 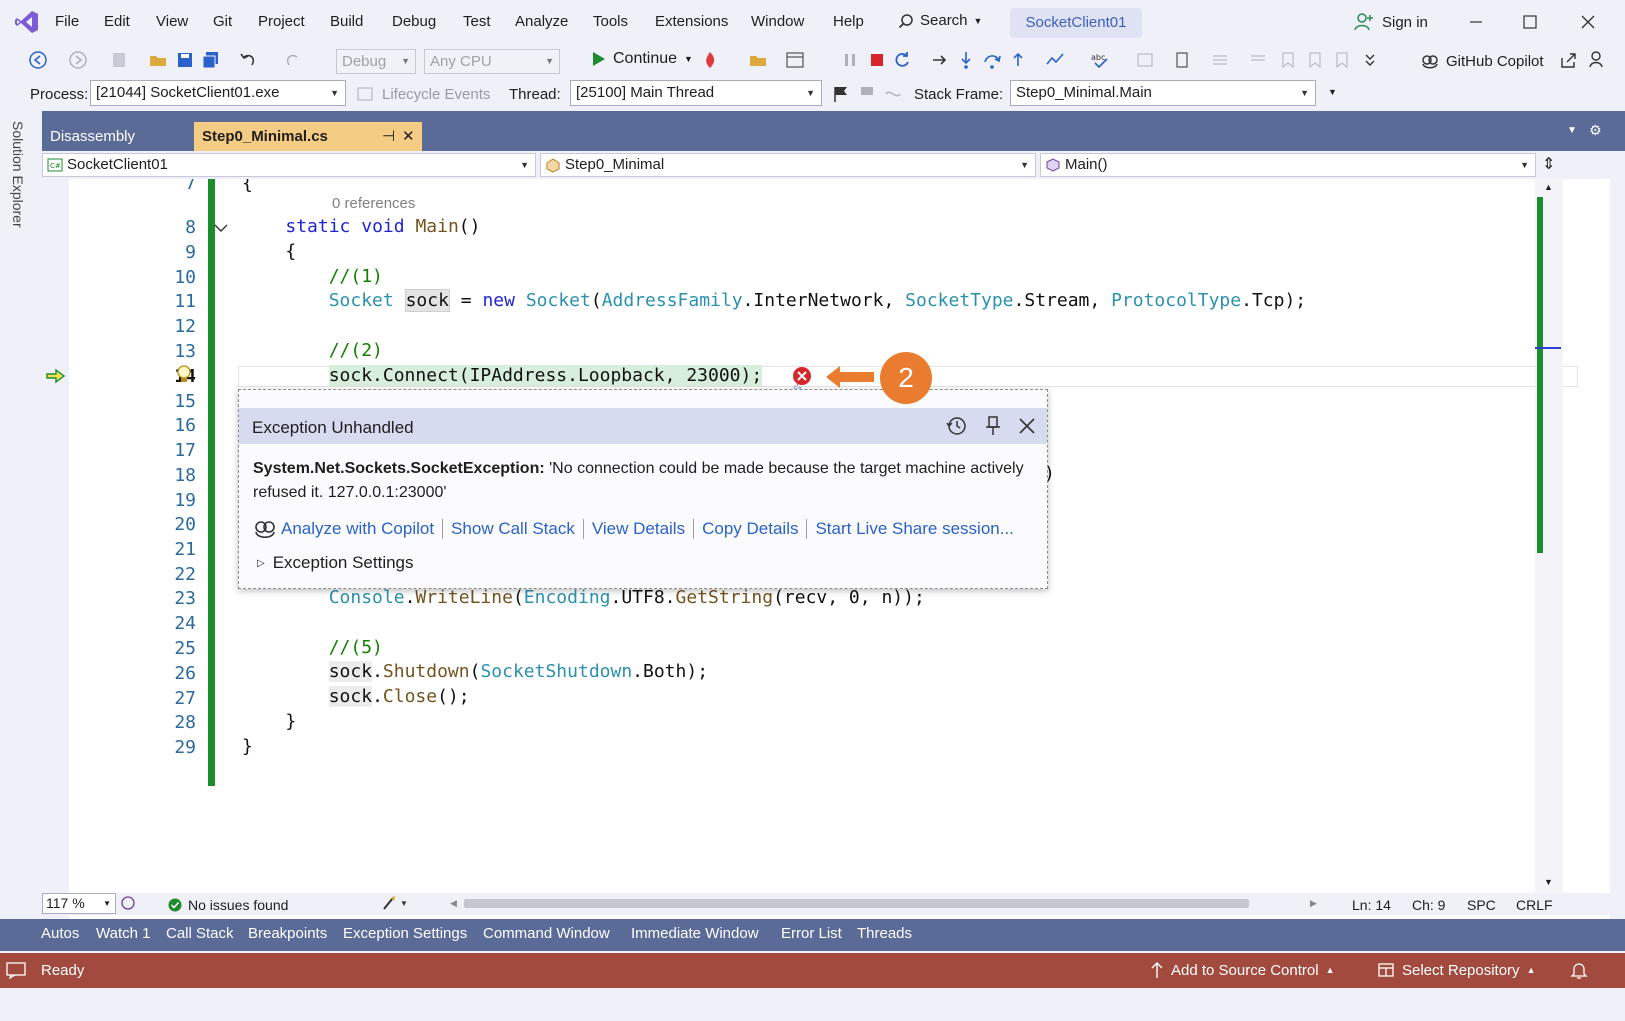 I want to click on bookmark-group-icon, so click(x=1145, y=60).